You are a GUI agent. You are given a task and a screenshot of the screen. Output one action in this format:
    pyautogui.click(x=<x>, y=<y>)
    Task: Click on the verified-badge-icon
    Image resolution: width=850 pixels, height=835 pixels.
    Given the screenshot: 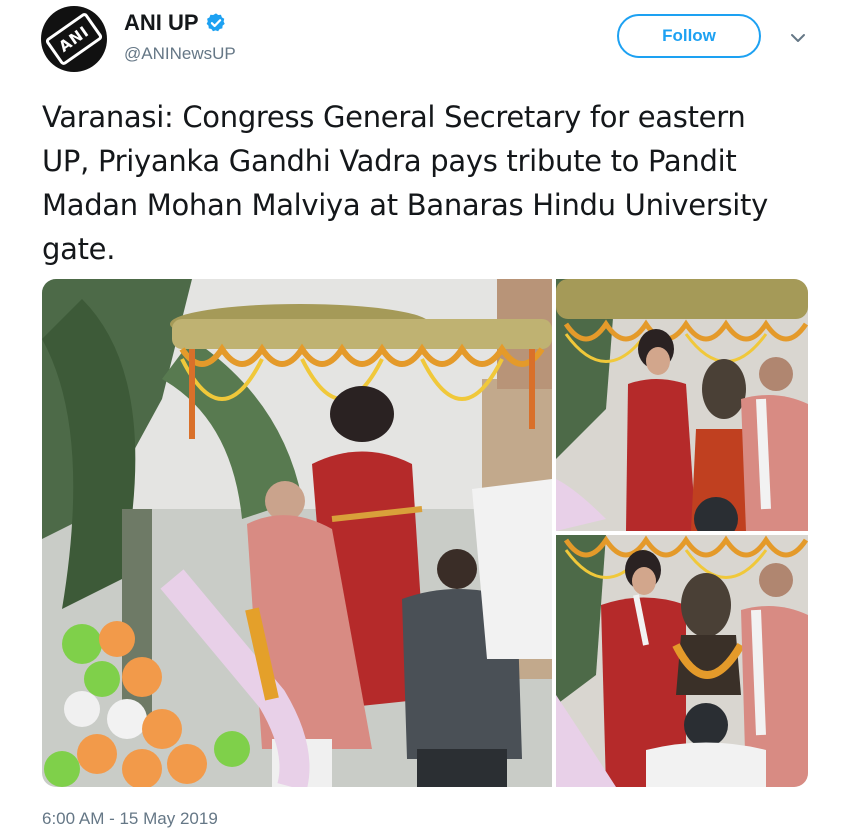 What is the action you would take?
    pyautogui.click(x=215, y=22)
    